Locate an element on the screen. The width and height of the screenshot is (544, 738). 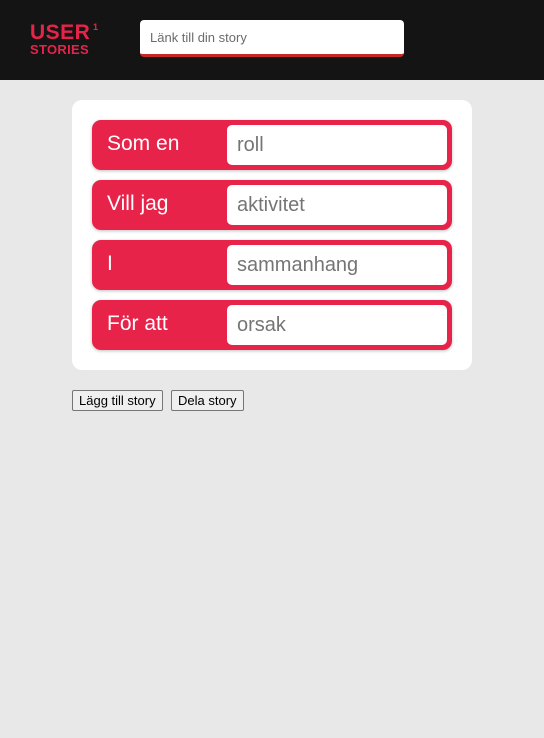
share-story-button: Dela story is located at coordinates (207, 400).